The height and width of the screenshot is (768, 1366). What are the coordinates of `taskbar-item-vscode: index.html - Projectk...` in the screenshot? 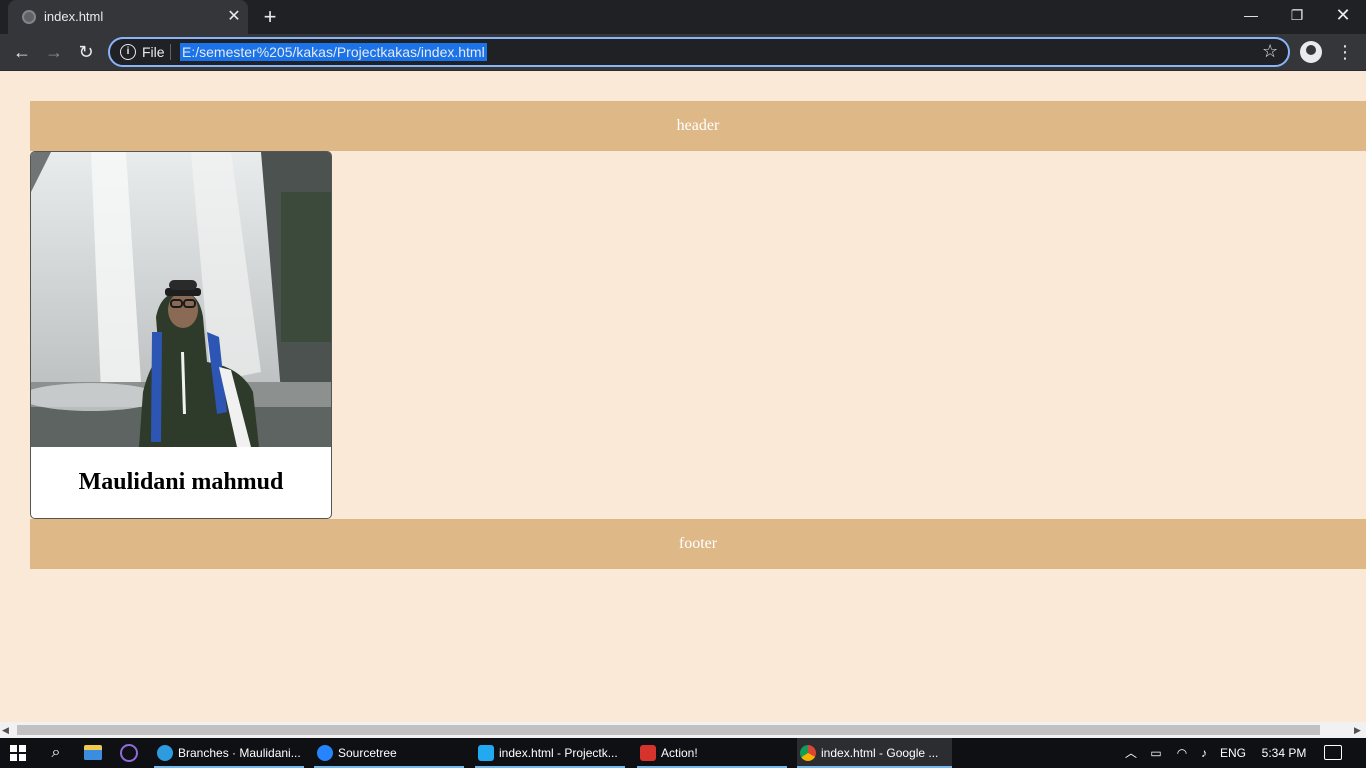 It's located at (550, 753).